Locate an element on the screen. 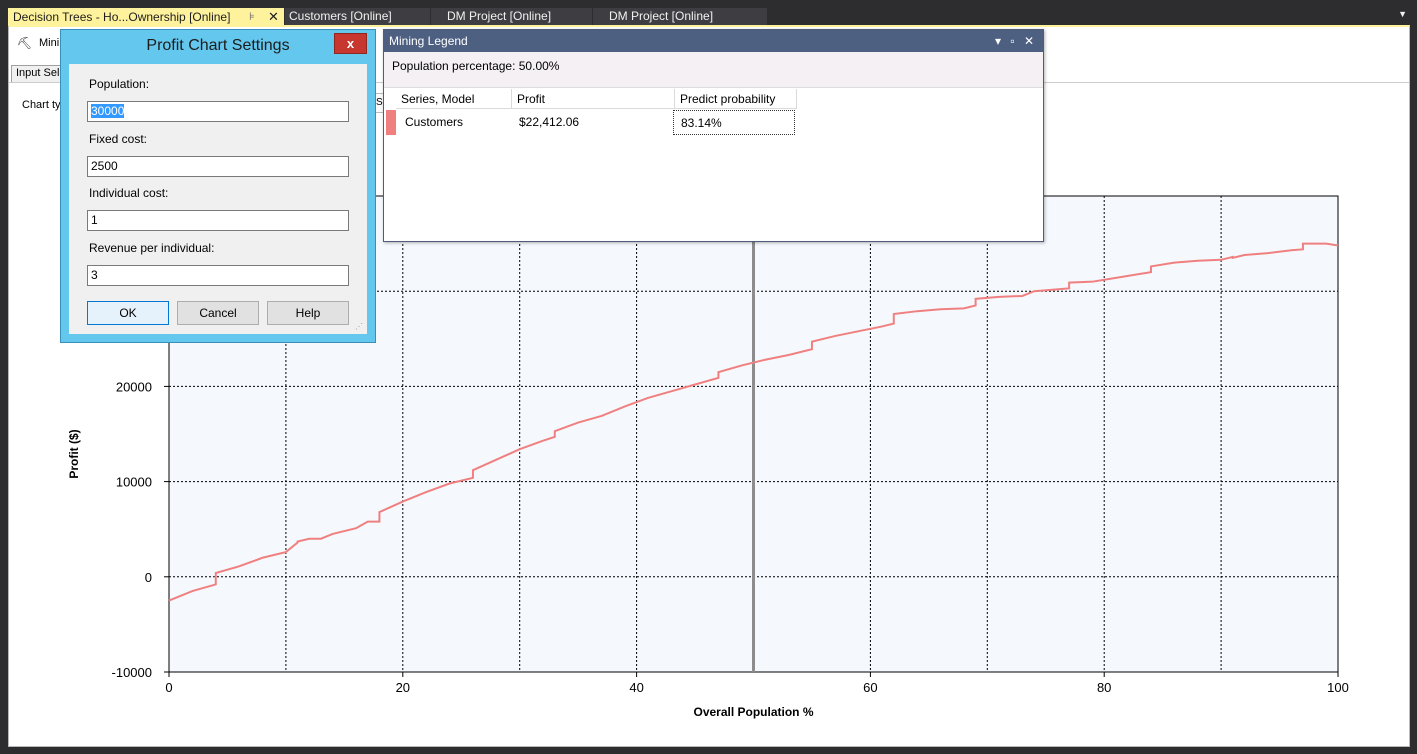  series-color-swatch is located at coordinates (391, 122).